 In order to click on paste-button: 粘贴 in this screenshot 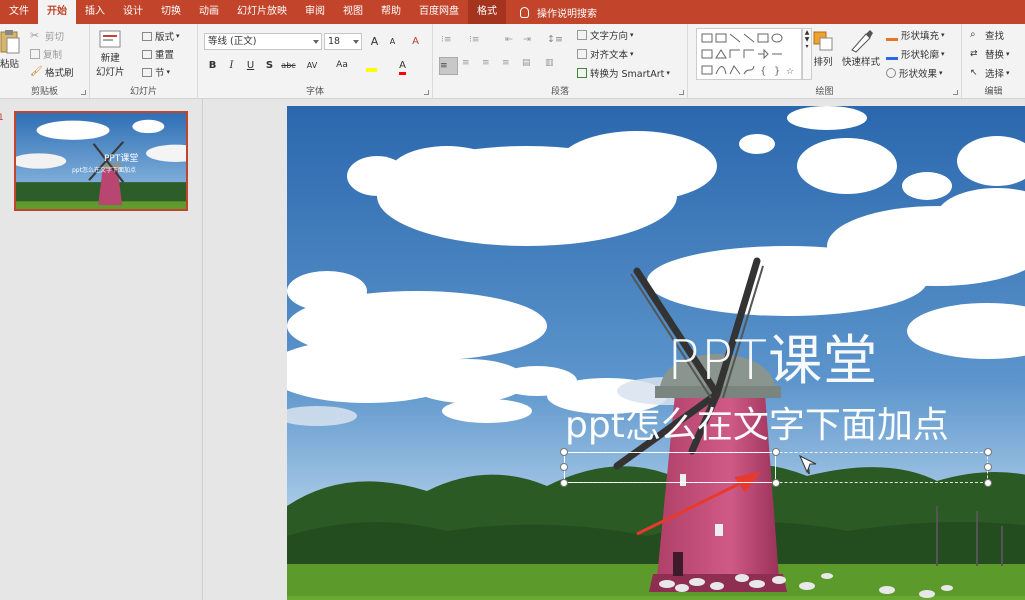, I will do `click(10, 49)`.